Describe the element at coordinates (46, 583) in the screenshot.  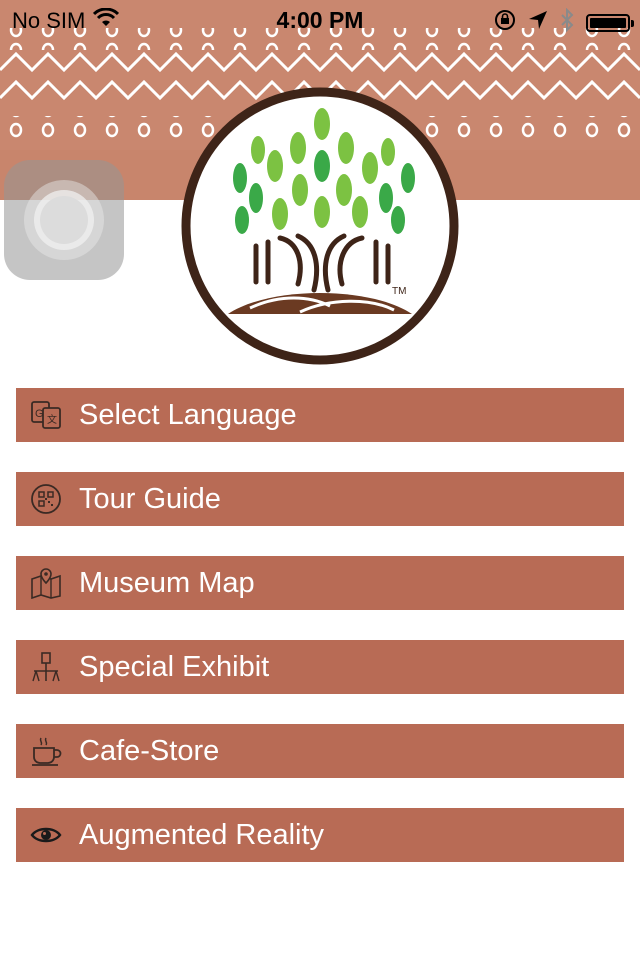
I see `map-icon` at that location.